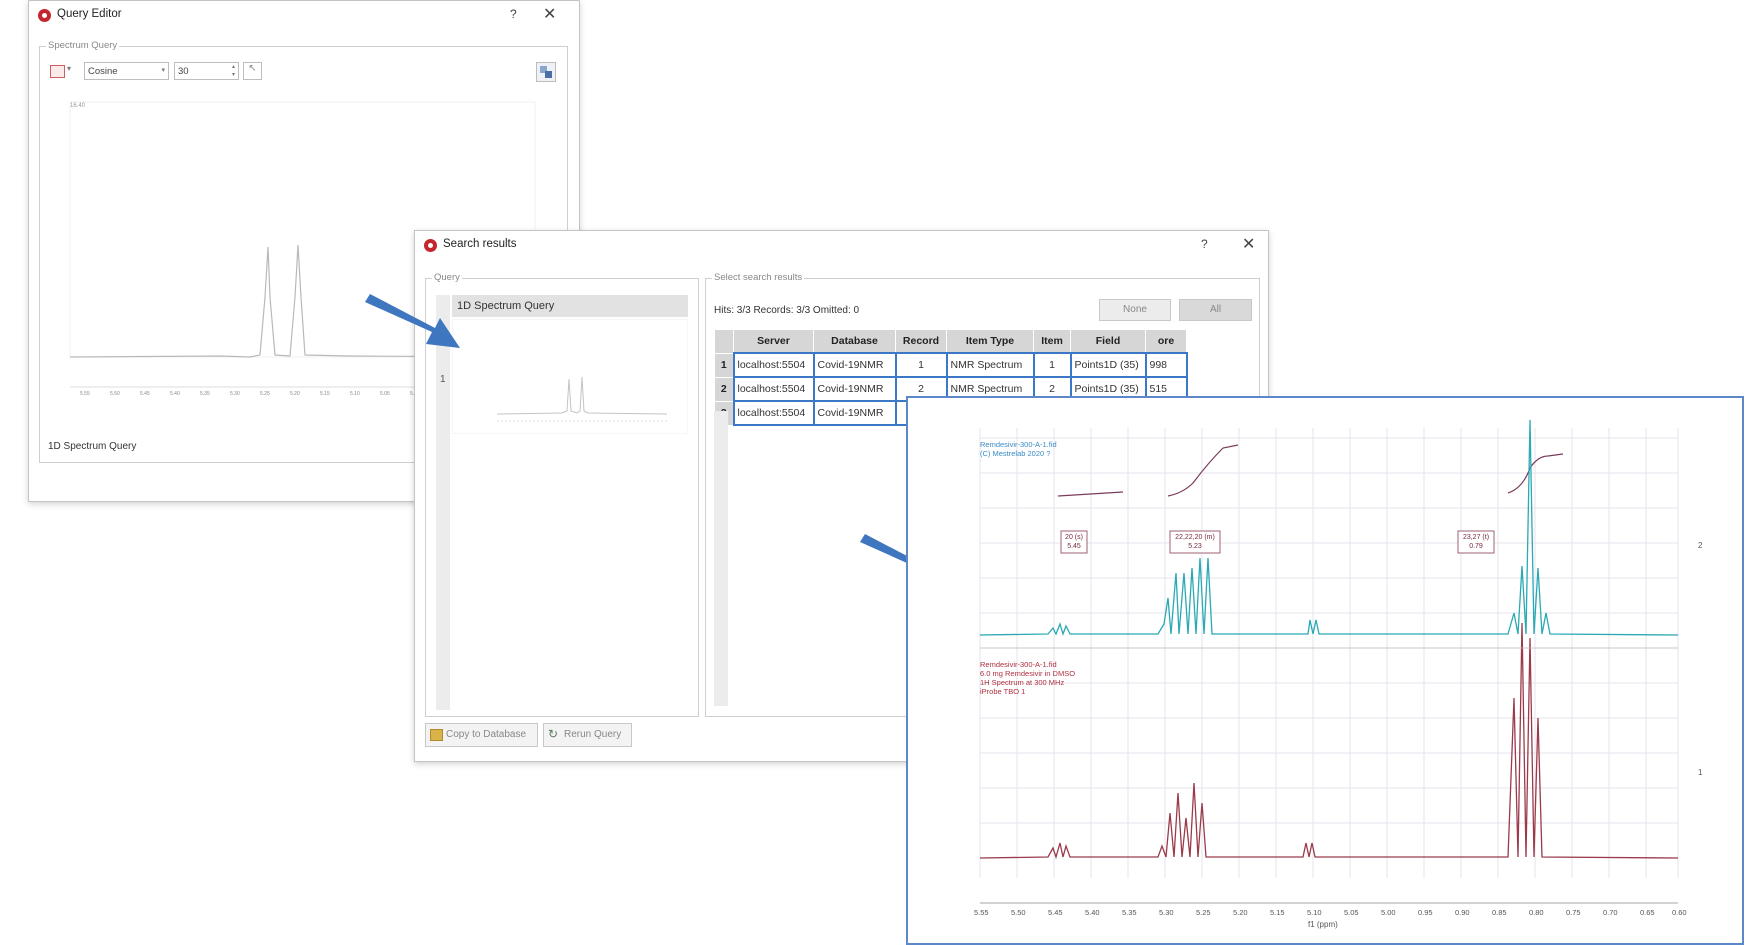 This screenshot has height=945, width=1748. I want to click on search-results-titlebar: Search results ? ✕, so click(841, 246).